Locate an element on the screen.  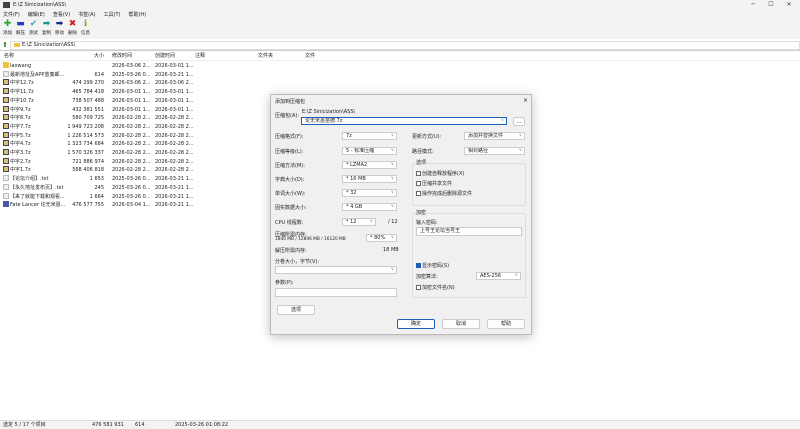
password-input: 上号王论坛当号王 is located at coordinates (469, 231).